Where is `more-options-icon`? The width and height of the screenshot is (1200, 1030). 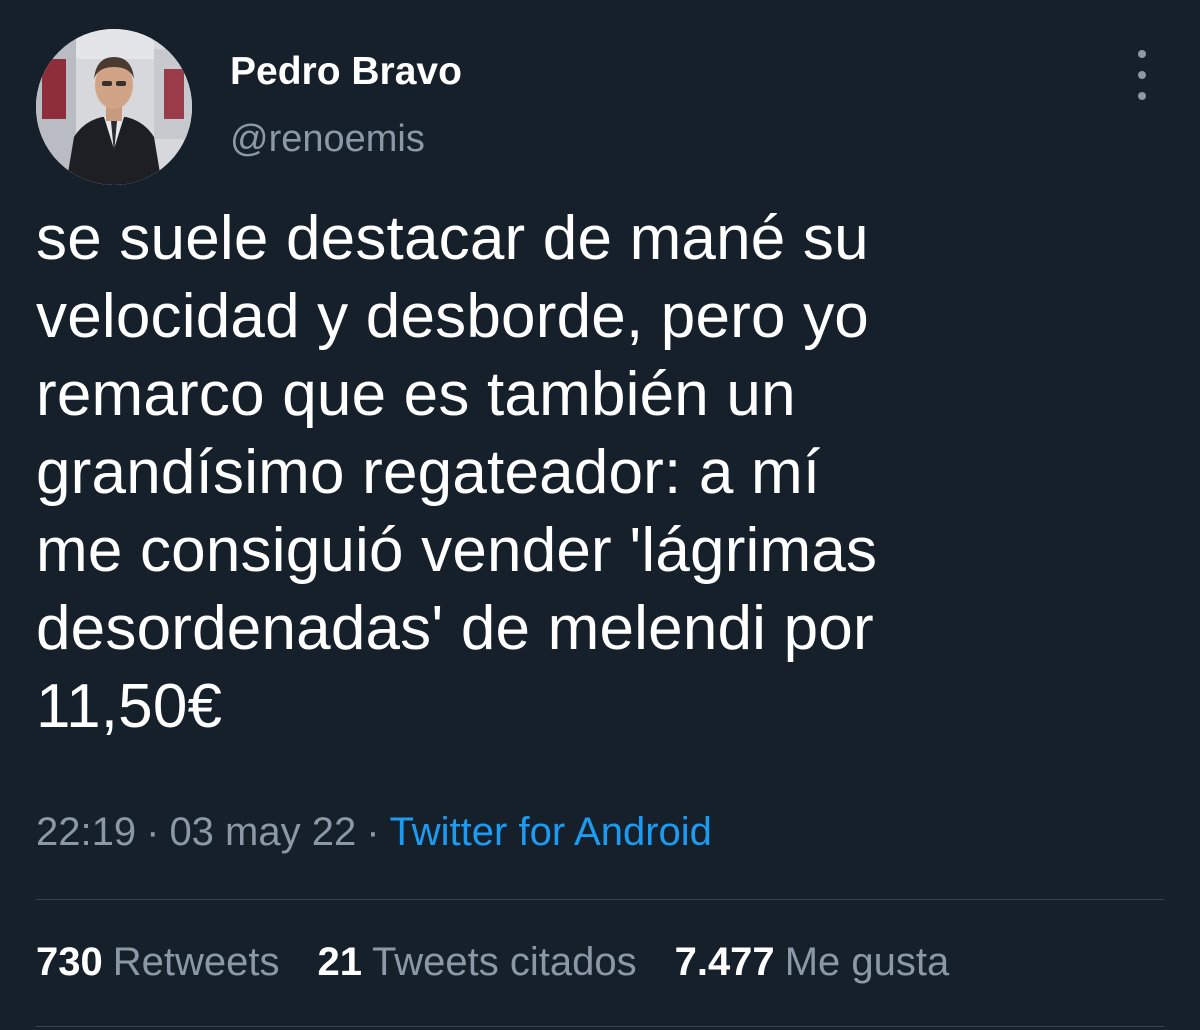
more-options-icon is located at coordinates (1142, 75).